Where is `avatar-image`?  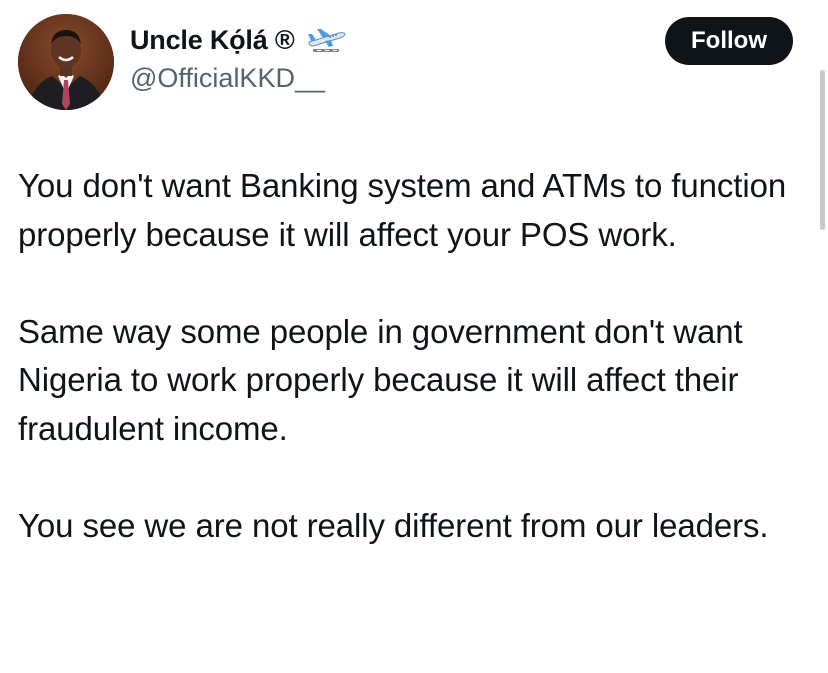
avatar-image is located at coordinates (66, 62).